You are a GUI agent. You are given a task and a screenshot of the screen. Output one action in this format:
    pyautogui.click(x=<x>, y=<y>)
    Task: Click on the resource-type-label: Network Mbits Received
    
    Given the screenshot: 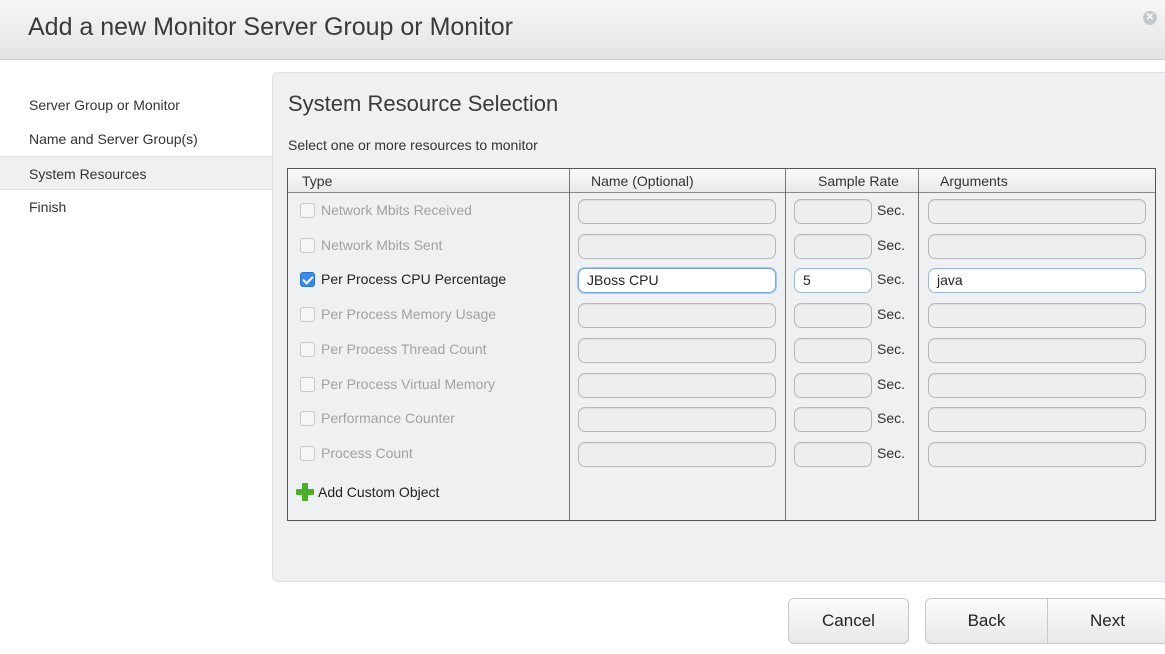 What is the action you would take?
    pyautogui.click(x=396, y=210)
    